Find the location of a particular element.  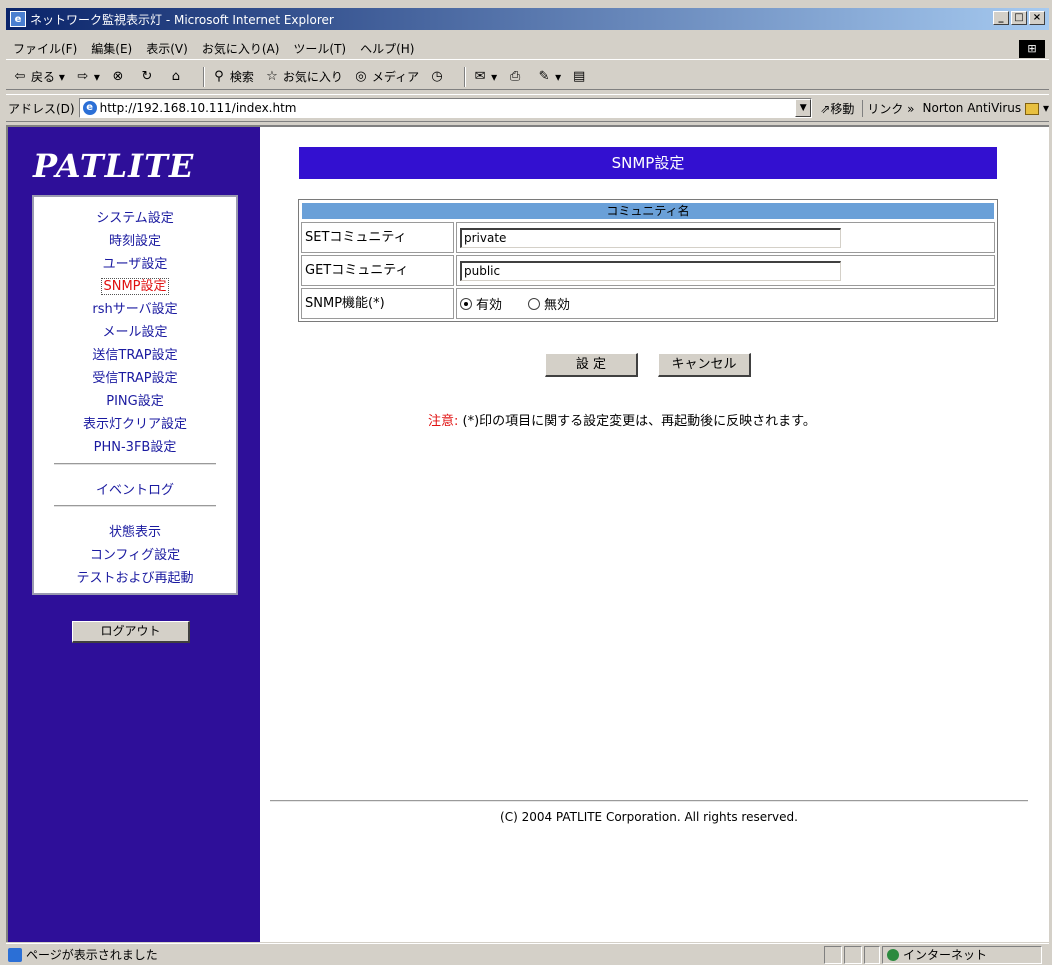

search-button: ⚲ 検索 is located at coordinates (232, 76).